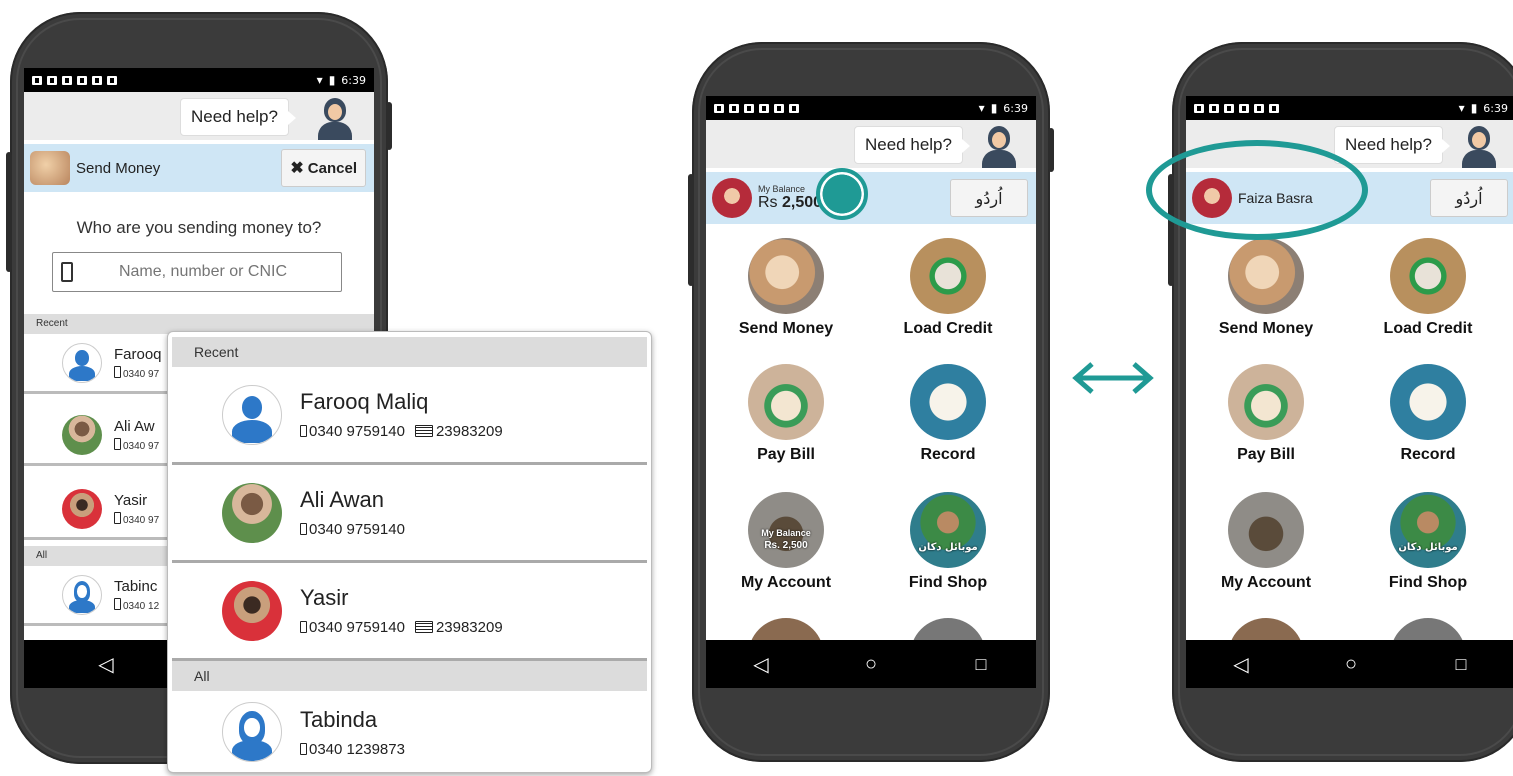 This screenshot has width=1513, height=776. I want to click on cancel-button: ✖ Cancel, so click(323, 168).